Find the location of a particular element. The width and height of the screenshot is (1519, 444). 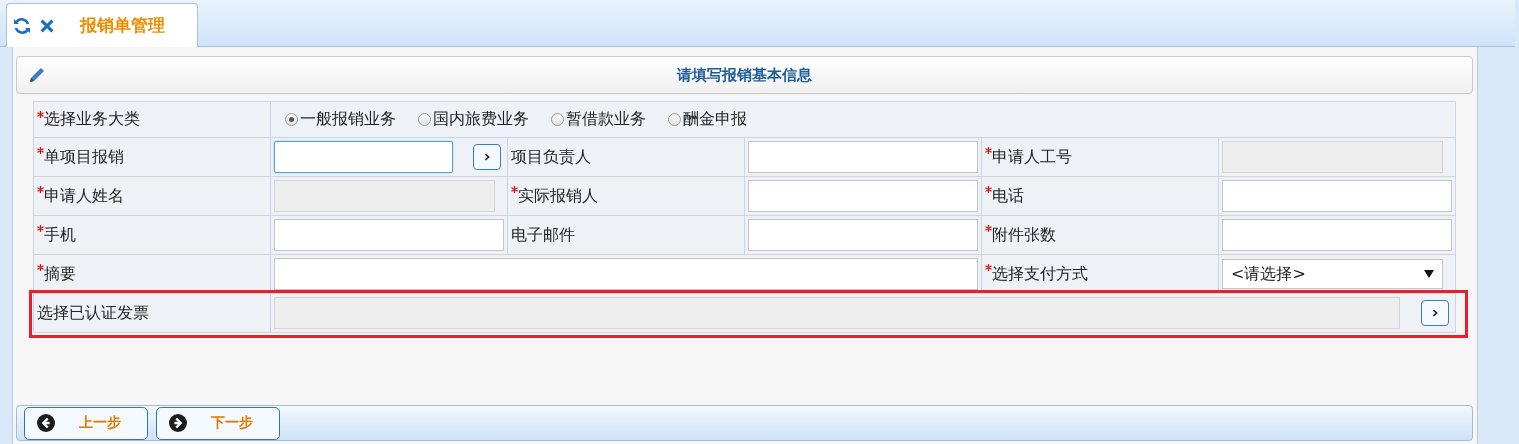

field-label: 申请人姓名 is located at coordinates (84, 196).